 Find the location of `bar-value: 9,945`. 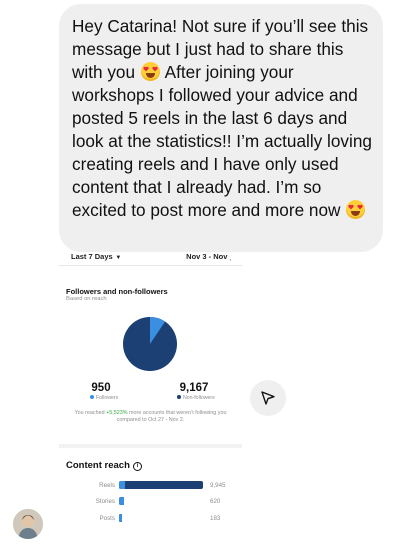

bar-value: 9,945 is located at coordinates (218, 485).